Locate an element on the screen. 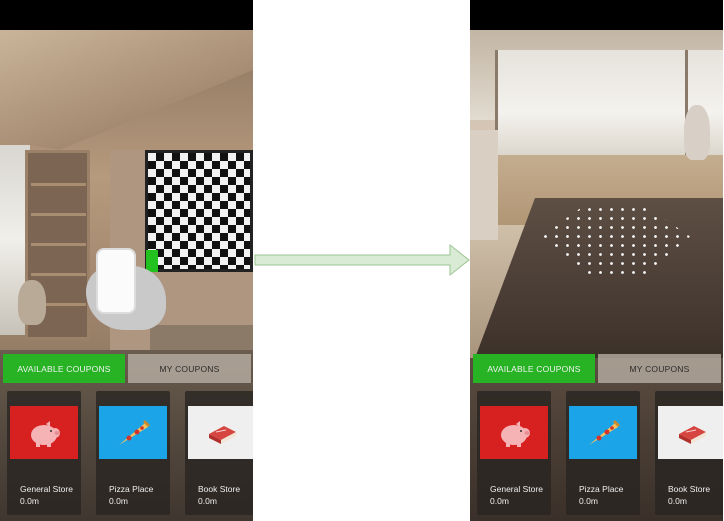 This screenshot has width=724, height=521. right-arrow-icon is located at coordinates (362, 260).